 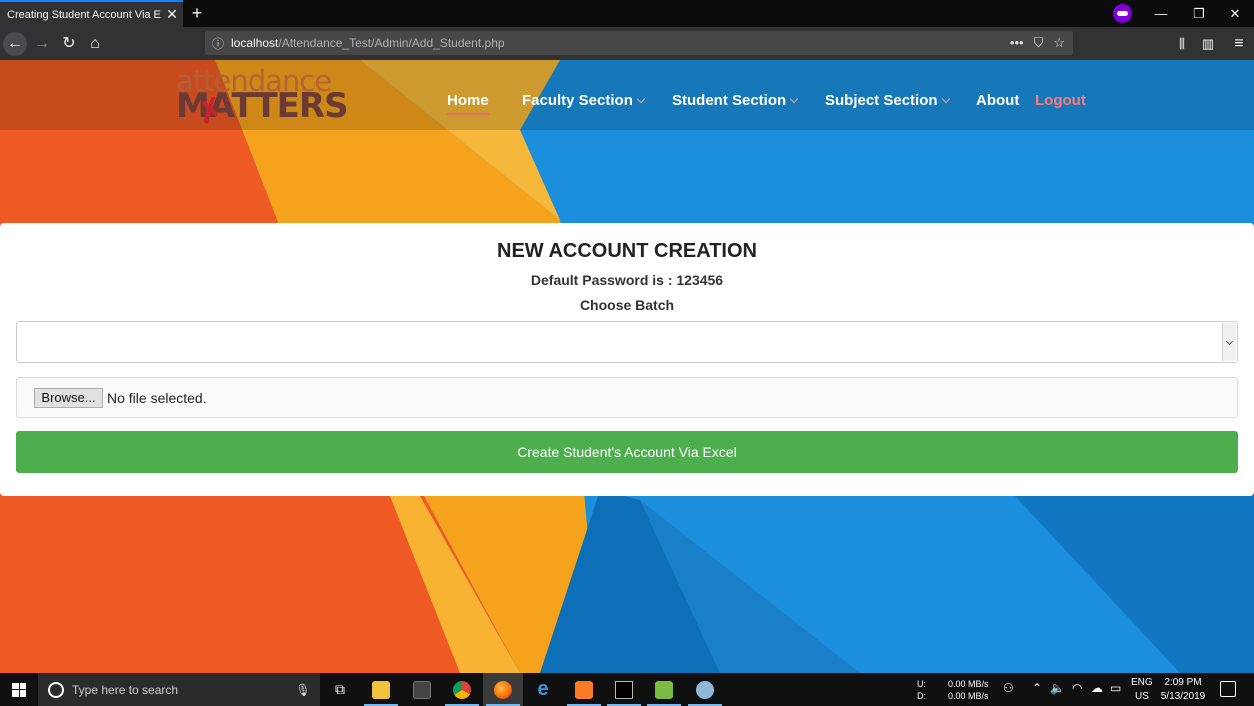 I want to click on select-arrow-icon, so click(x=1229, y=342).